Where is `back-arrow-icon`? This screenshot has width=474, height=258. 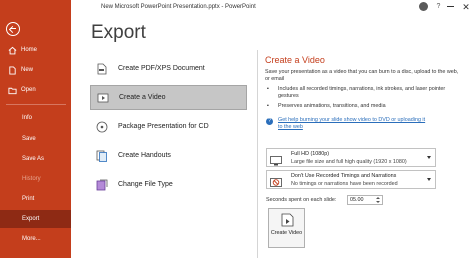
back-arrow-icon is located at coordinates (13, 29).